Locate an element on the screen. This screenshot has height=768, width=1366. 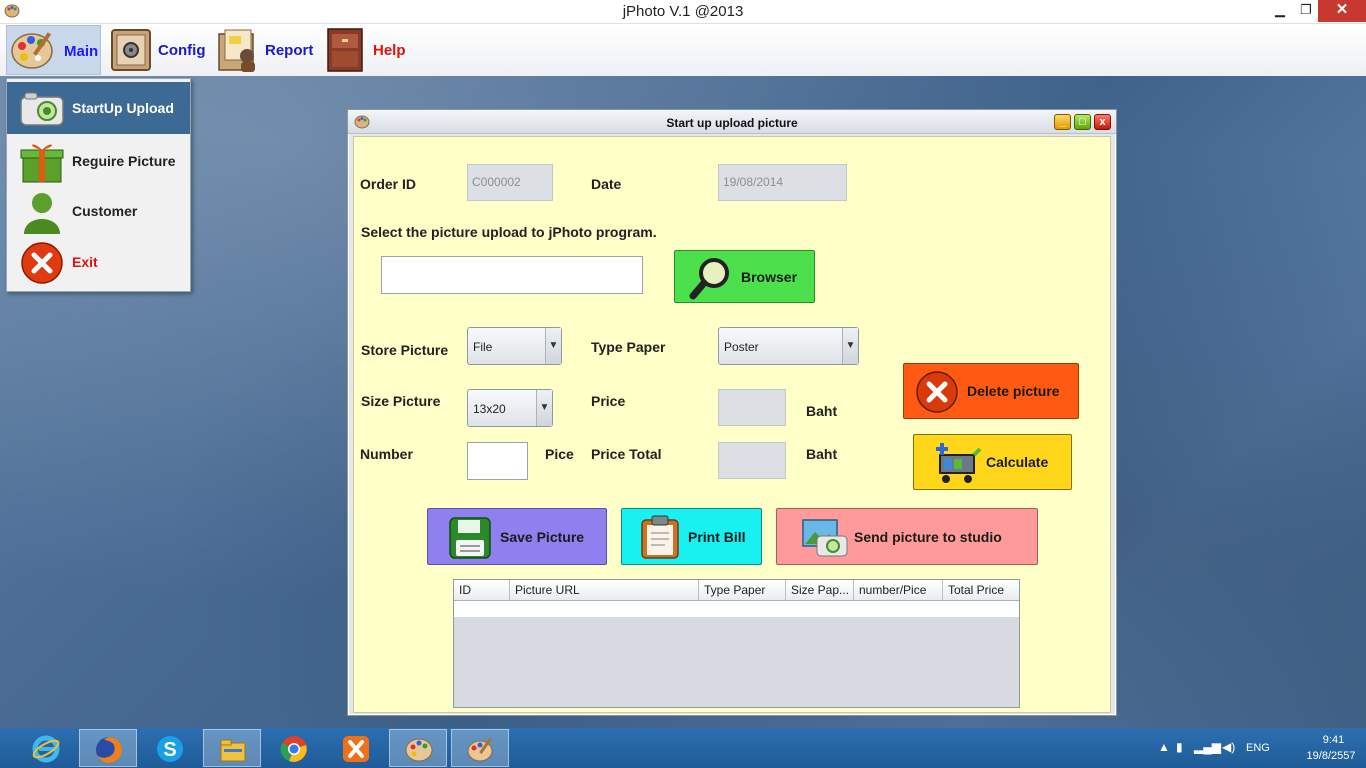
save-picture-button-label: Save Picture is located at coordinates (542, 536).